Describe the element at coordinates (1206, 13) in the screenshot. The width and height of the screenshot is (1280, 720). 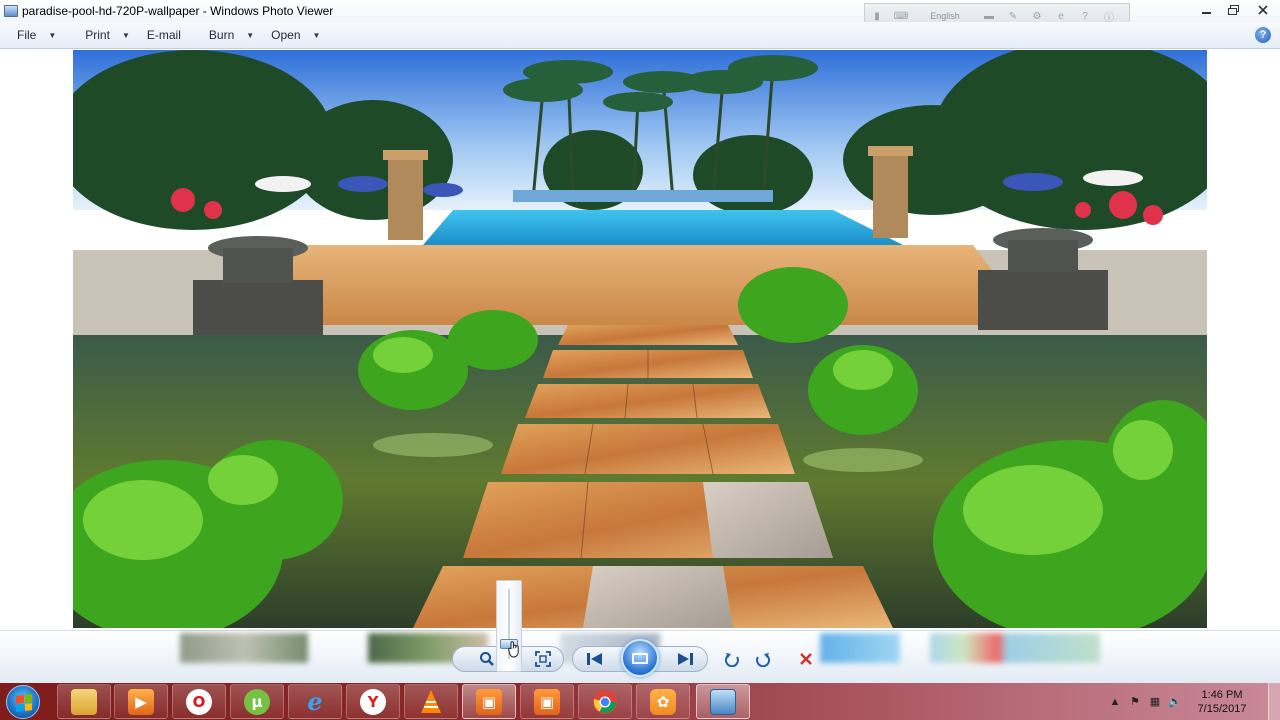
I see `minimize-icon` at that location.